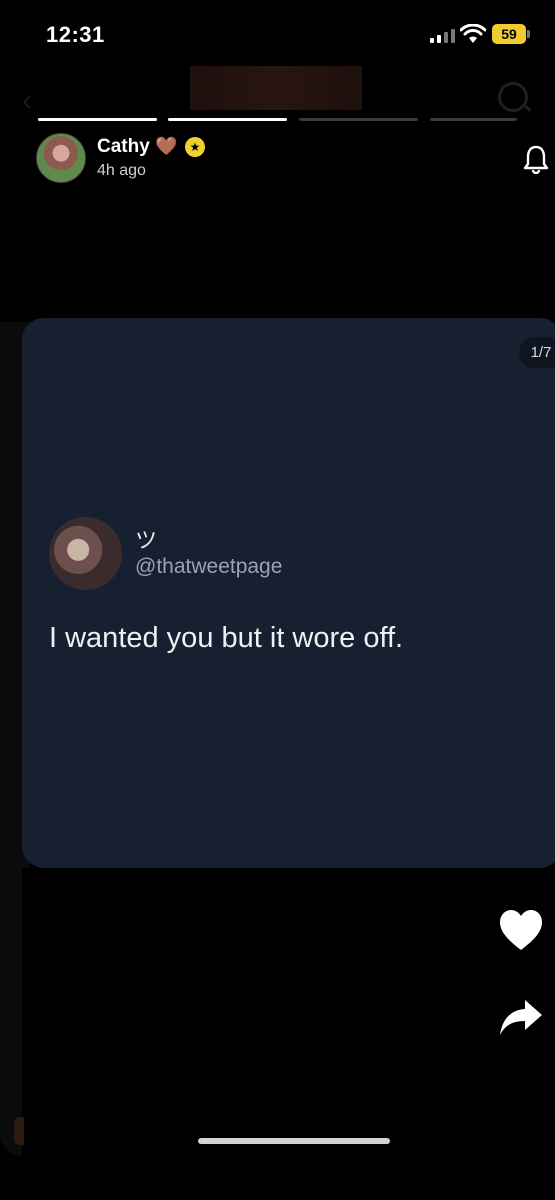 The width and height of the screenshot is (555, 1200). What do you see at coordinates (195, 147) in the screenshot?
I see `star-badge-icon: ★` at bounding box center [195, 147].